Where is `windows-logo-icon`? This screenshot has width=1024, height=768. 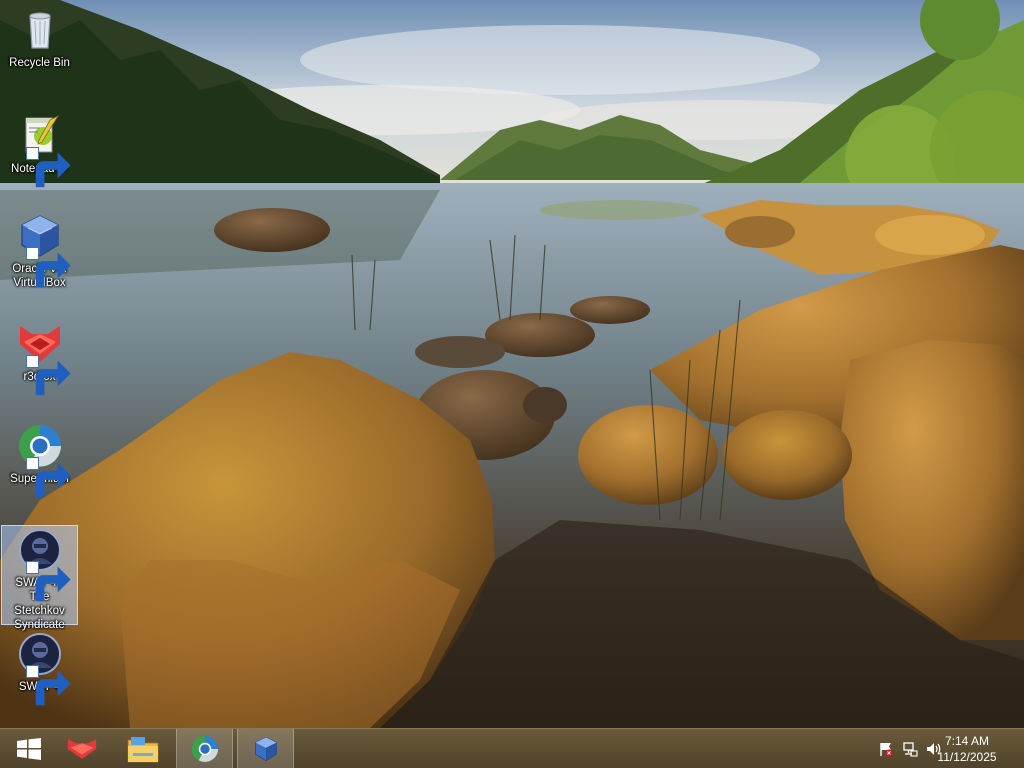 windows-logo-icon is located at coordinates (28, 748).